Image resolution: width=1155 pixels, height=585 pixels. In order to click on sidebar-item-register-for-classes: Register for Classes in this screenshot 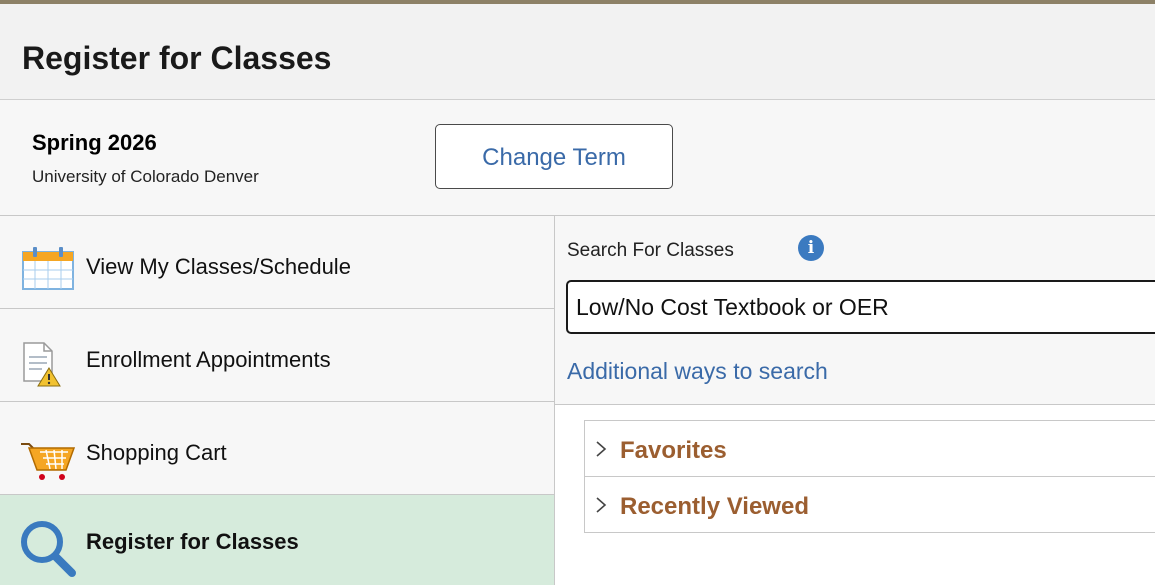, I will do `click(277, 540)`.